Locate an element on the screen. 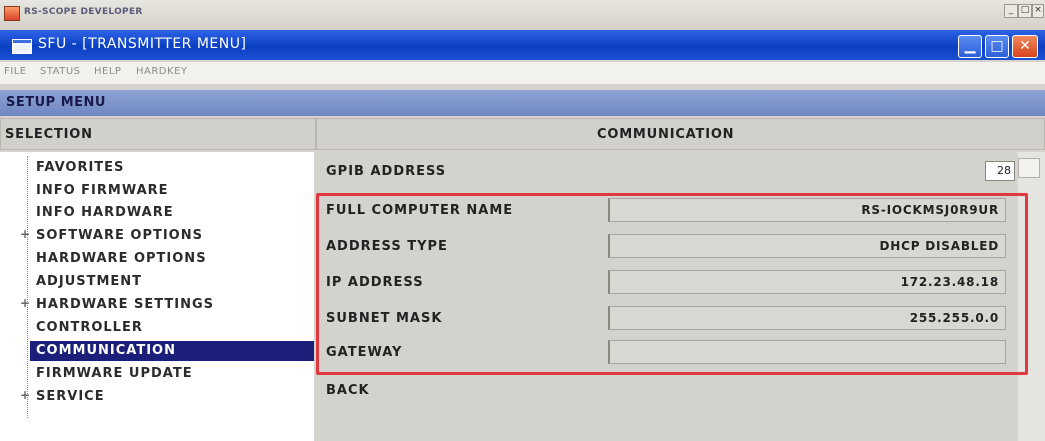 The width and height of the screenshot is (1045, 441). outer-titlebar: RS-SCOPE DEVELOPER _ □ × is located at coordinates (522, 15).